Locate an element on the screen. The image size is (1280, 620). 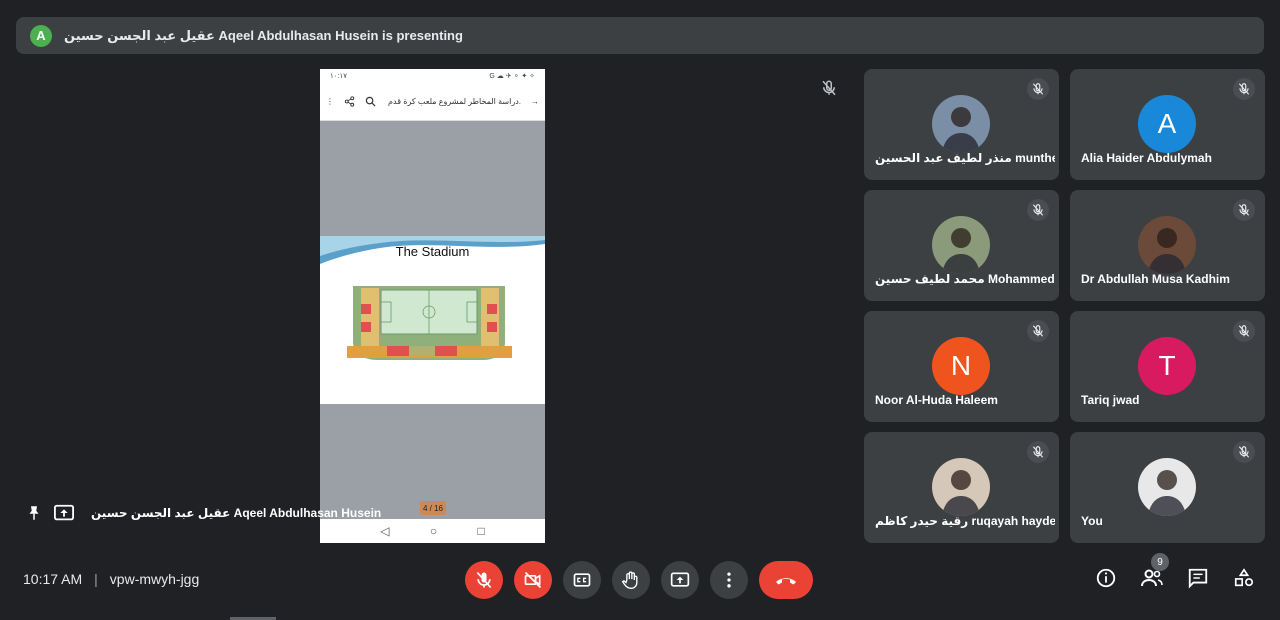
meeting-info: 10:17 AM | vpw-mwyh-jgg is located at coordinates (111, 579).